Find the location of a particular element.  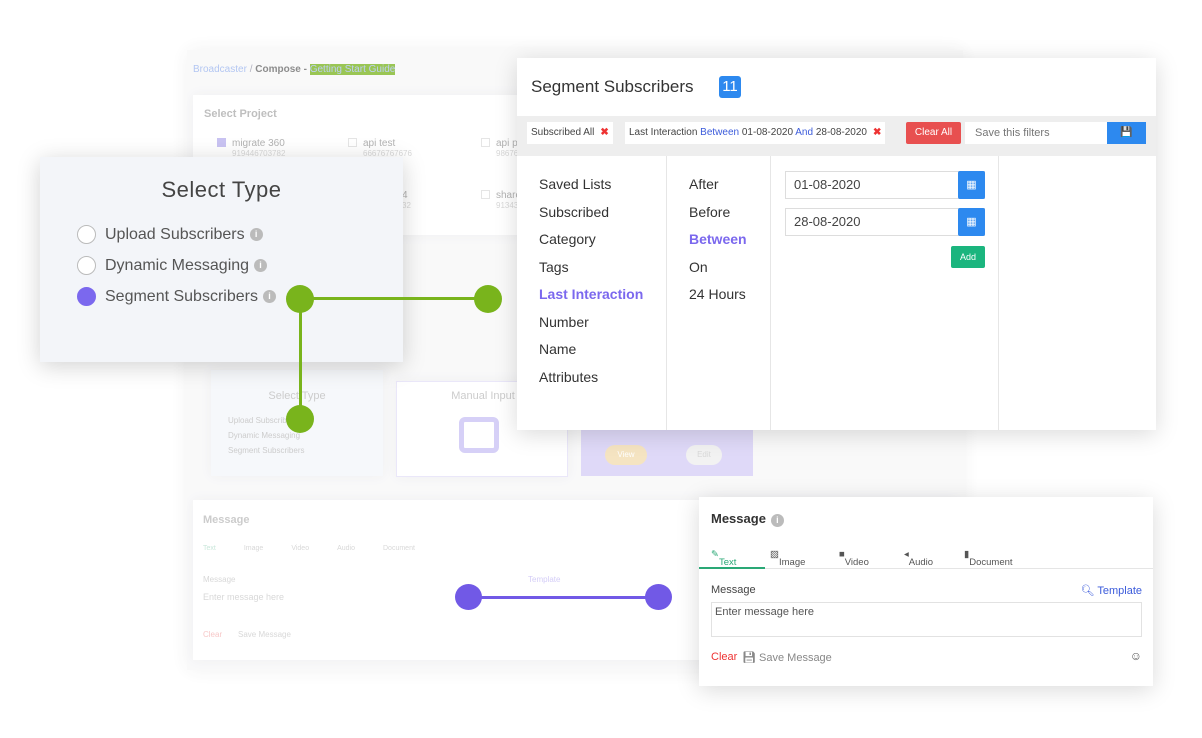

chip-and: And is located at coordinates (804, 132).